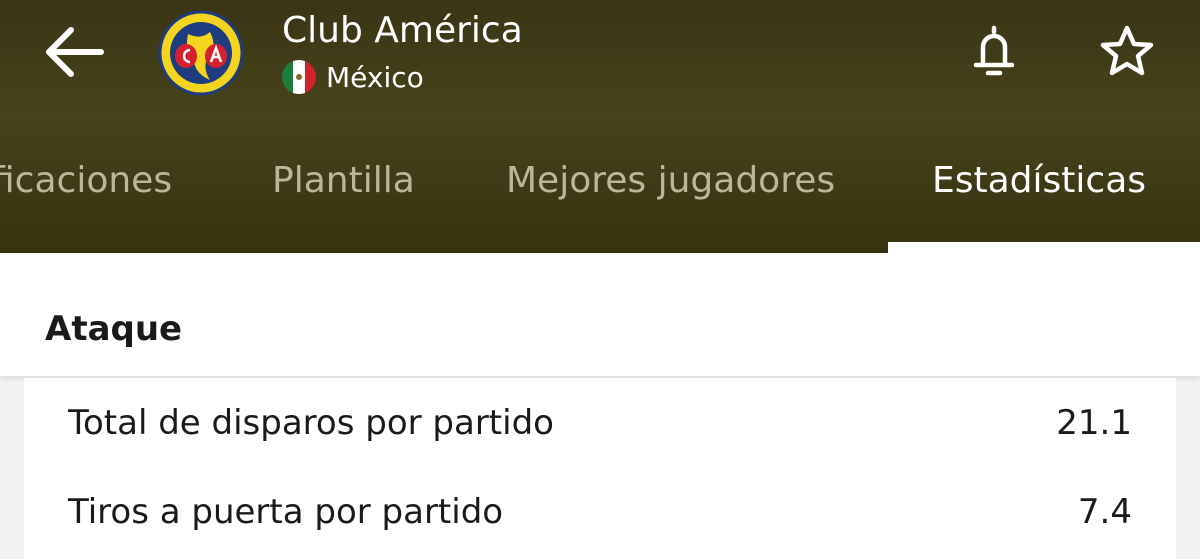 This screenshot has height=559, width=1200. I want to click on tab-plantilla: Plantilla, so click(343, 206).